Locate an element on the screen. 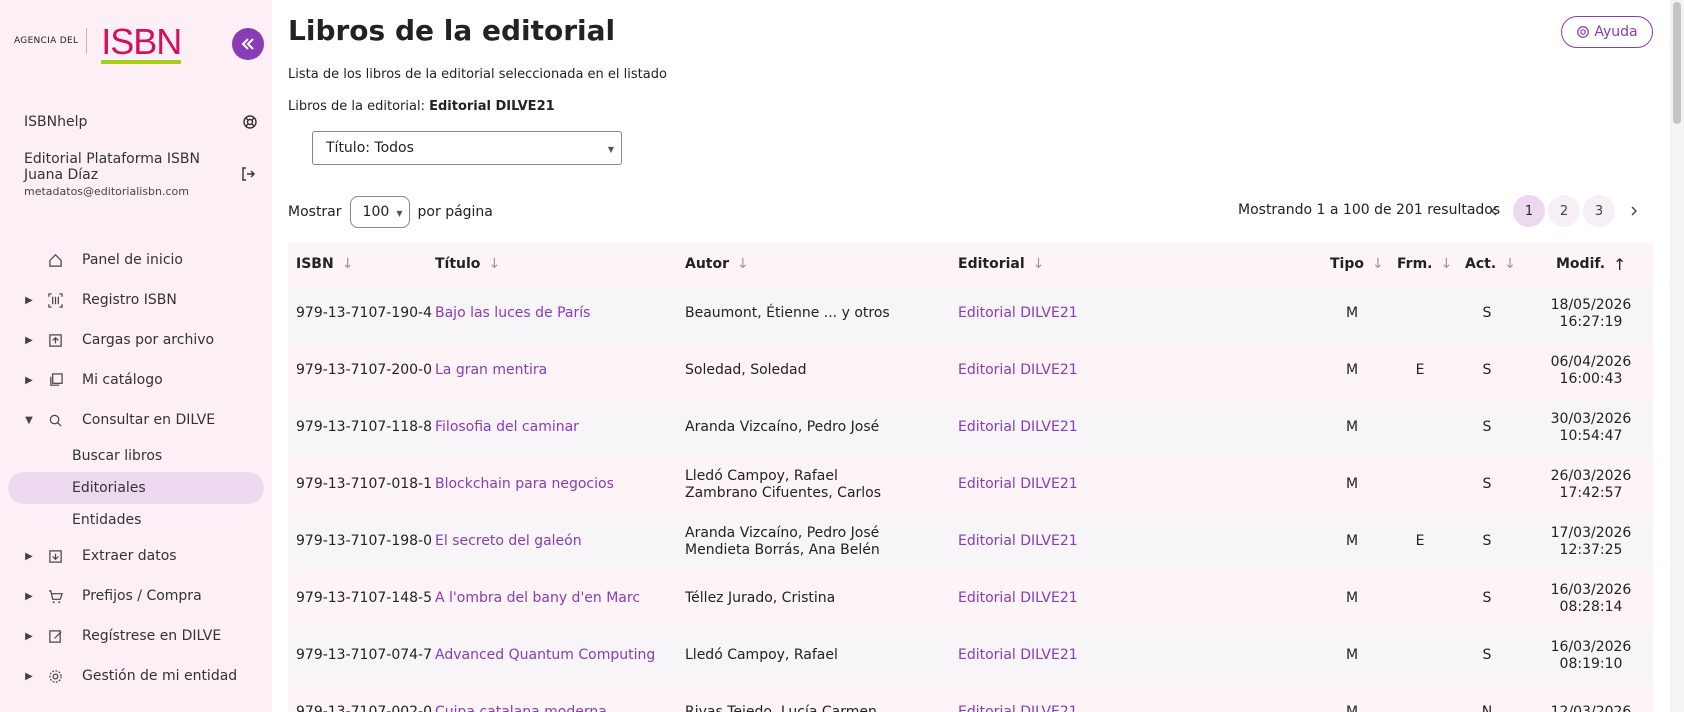 The image size is (1684, 712). prev-page-button is located at coordinates (1494, 211).